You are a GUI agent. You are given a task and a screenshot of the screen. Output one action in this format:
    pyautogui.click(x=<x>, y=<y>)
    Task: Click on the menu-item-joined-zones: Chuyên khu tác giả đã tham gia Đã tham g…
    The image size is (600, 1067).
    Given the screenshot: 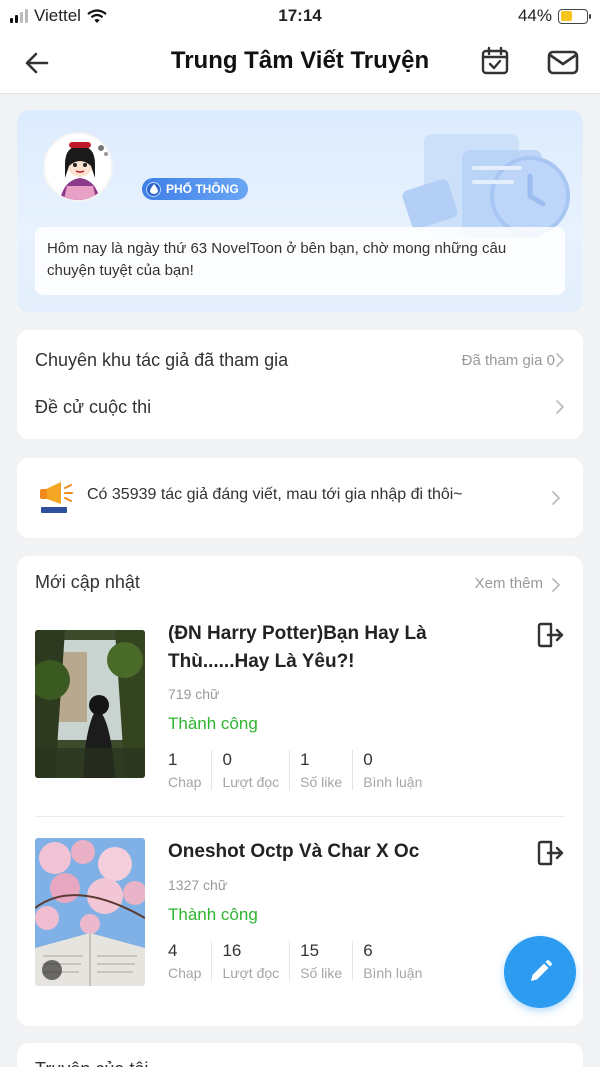 What is the action you would take?
    pyautogui.click(x=300, y=360)
    